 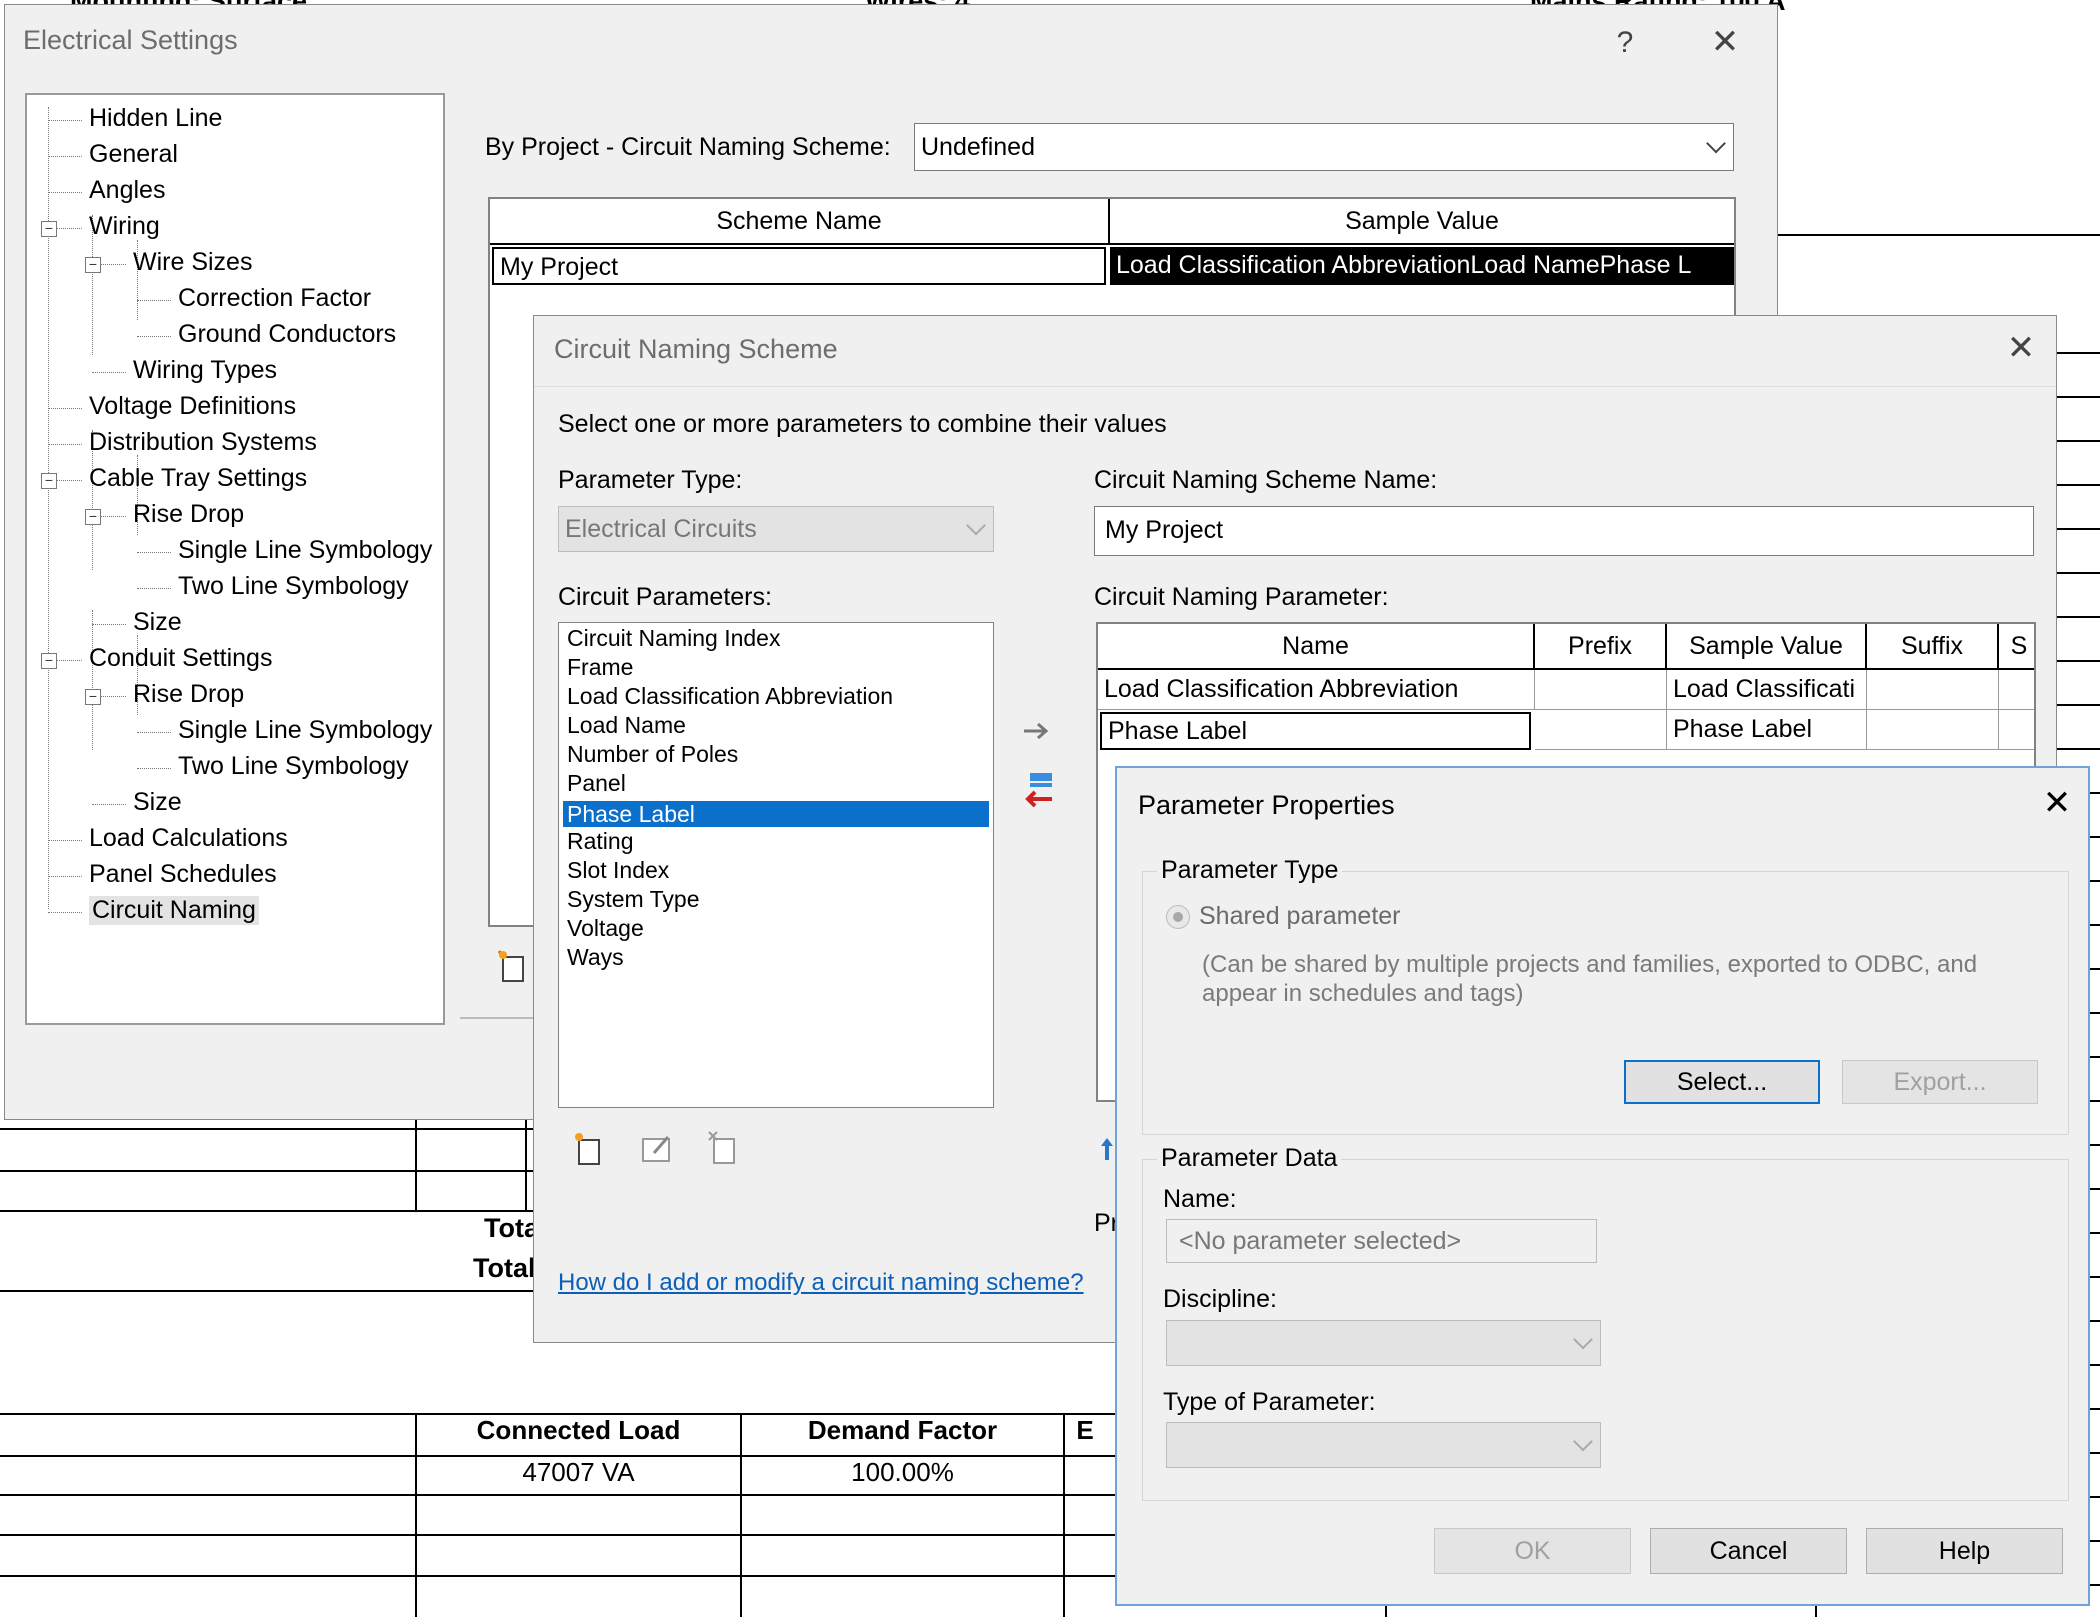 What do you see at coordinates (776, 870) in the screenshot?
I see `list-item: Slot Index` at bounding box center [776, 870].